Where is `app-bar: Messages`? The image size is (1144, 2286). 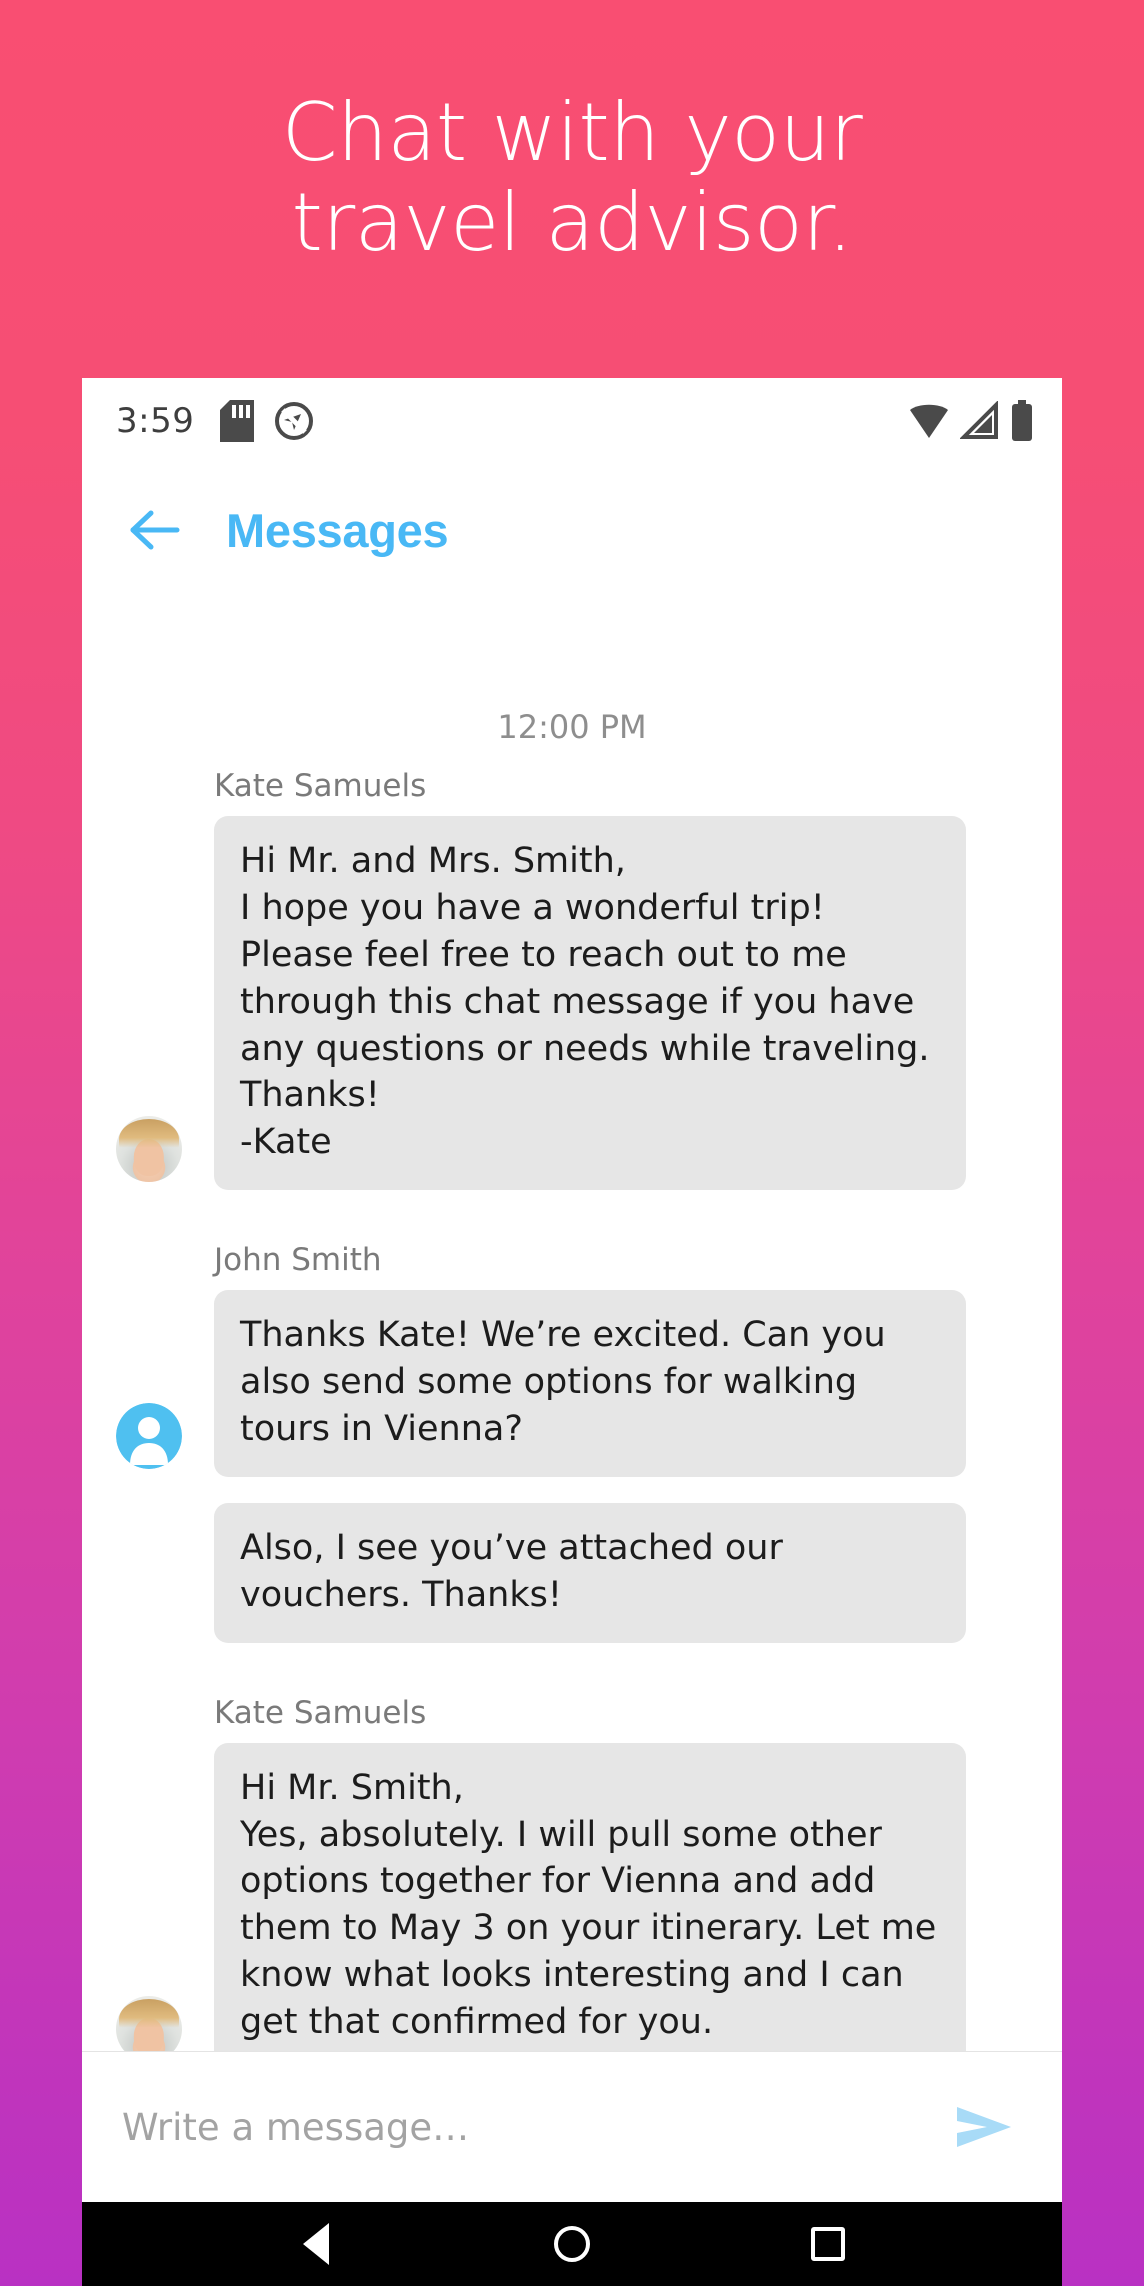
app-bar: Messages is located at coordinates (572, 530).